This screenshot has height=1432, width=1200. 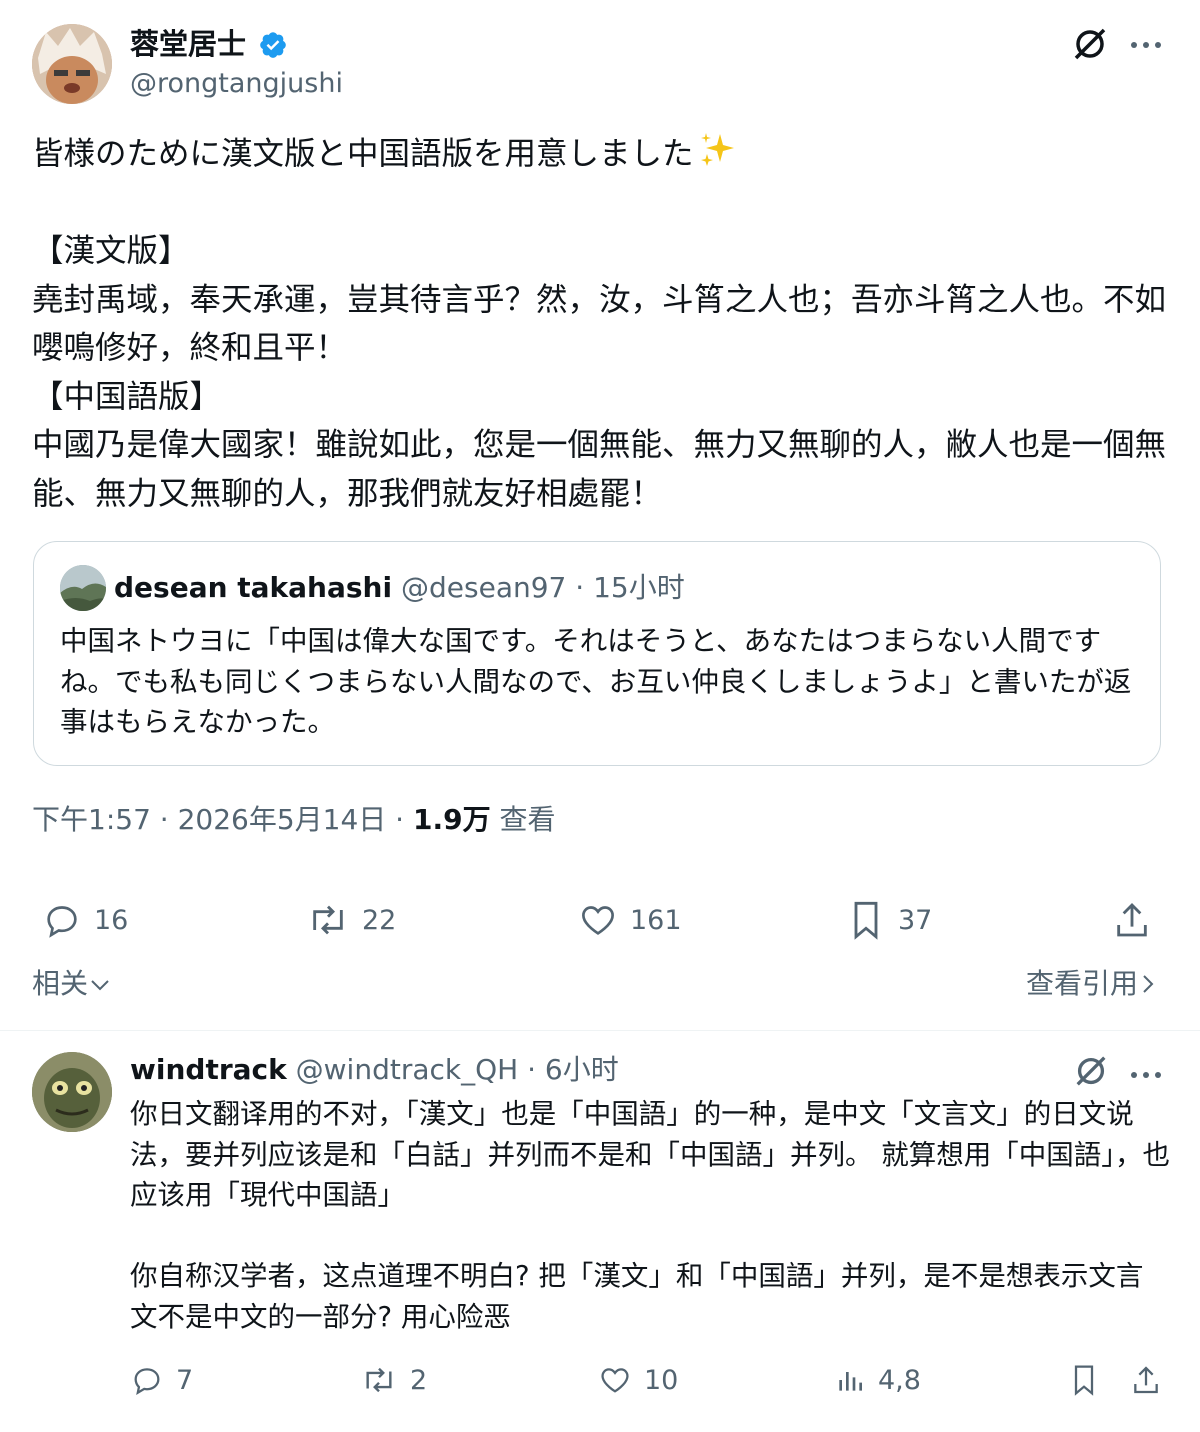 What do you see at coordinates (393, 1380) in the screenshot?
I see `reply-repost-button: 2` at bounding box center [393, 1380].